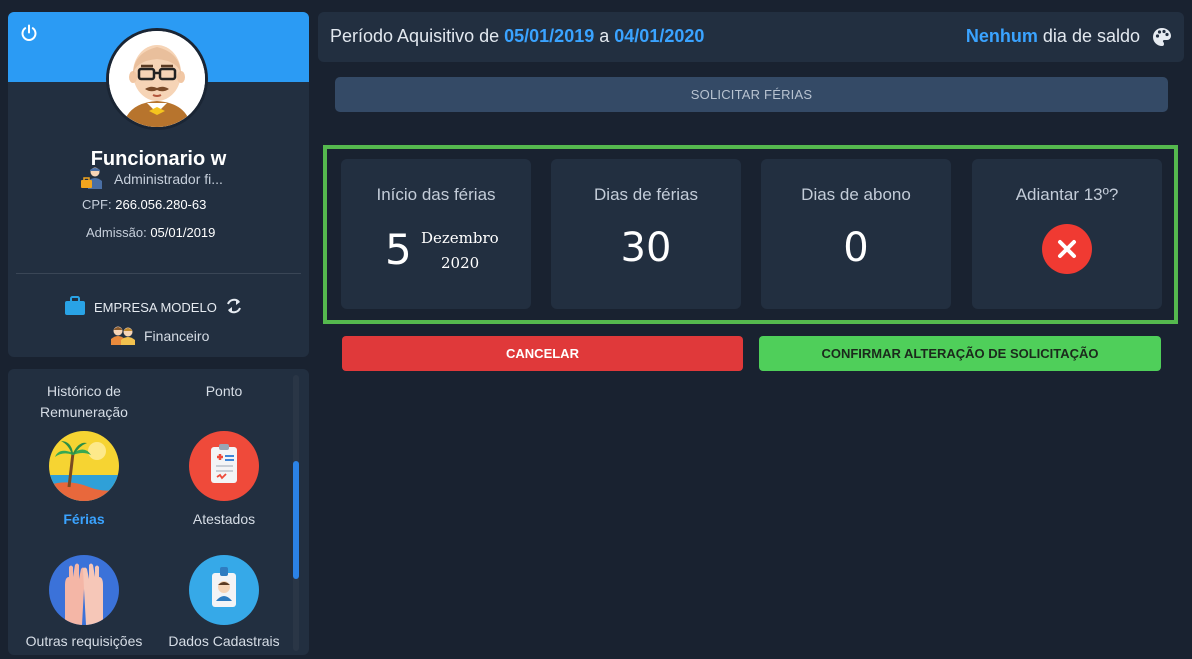 This screenshot has width=1192, height=659. What do you see at coordinates (1001, 36) in the screenshot?
I see `balance-highlight: Nenhum` at bounding box center [1001, 36].